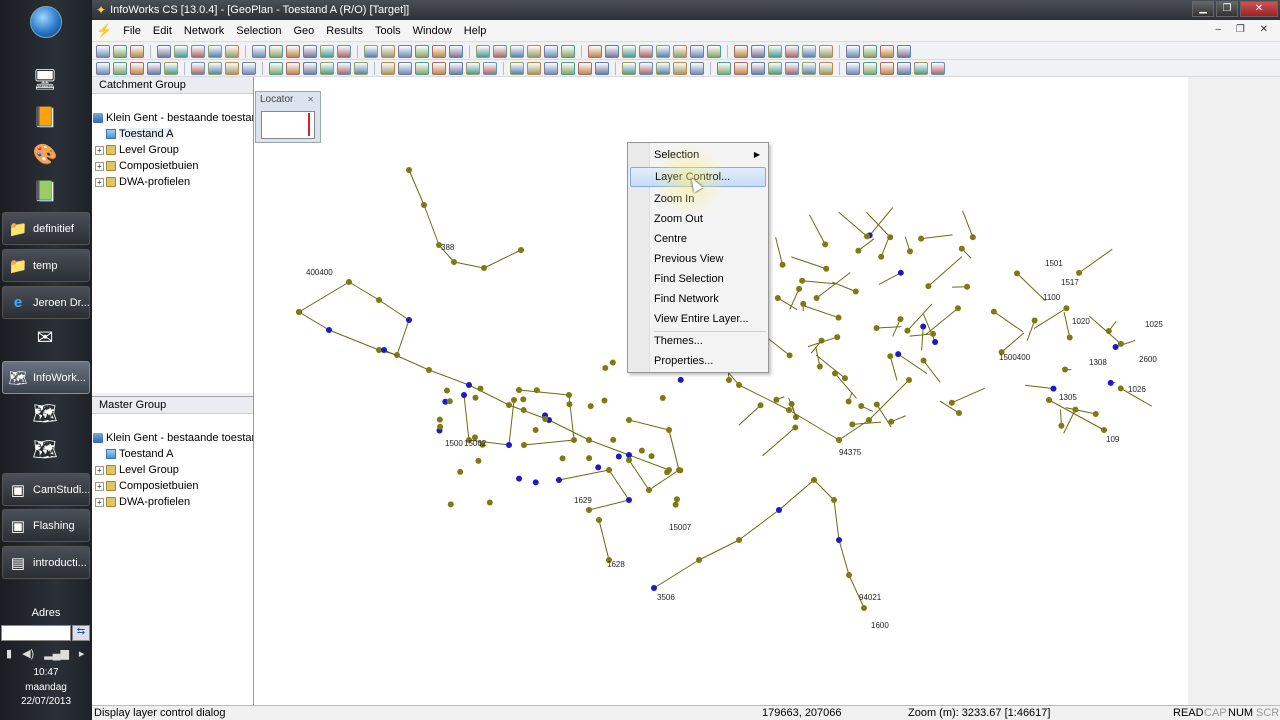  I want to click on menu-item-centre: Centre, so click(698, 239).